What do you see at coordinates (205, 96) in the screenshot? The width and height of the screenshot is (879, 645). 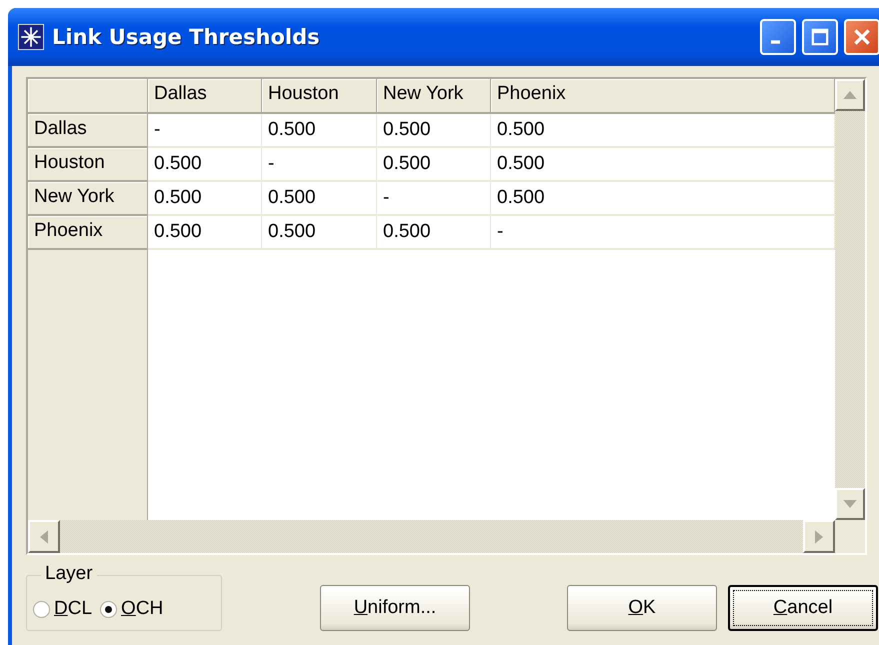 I see `column-header: Dallas` at bounding box center [205, 96].